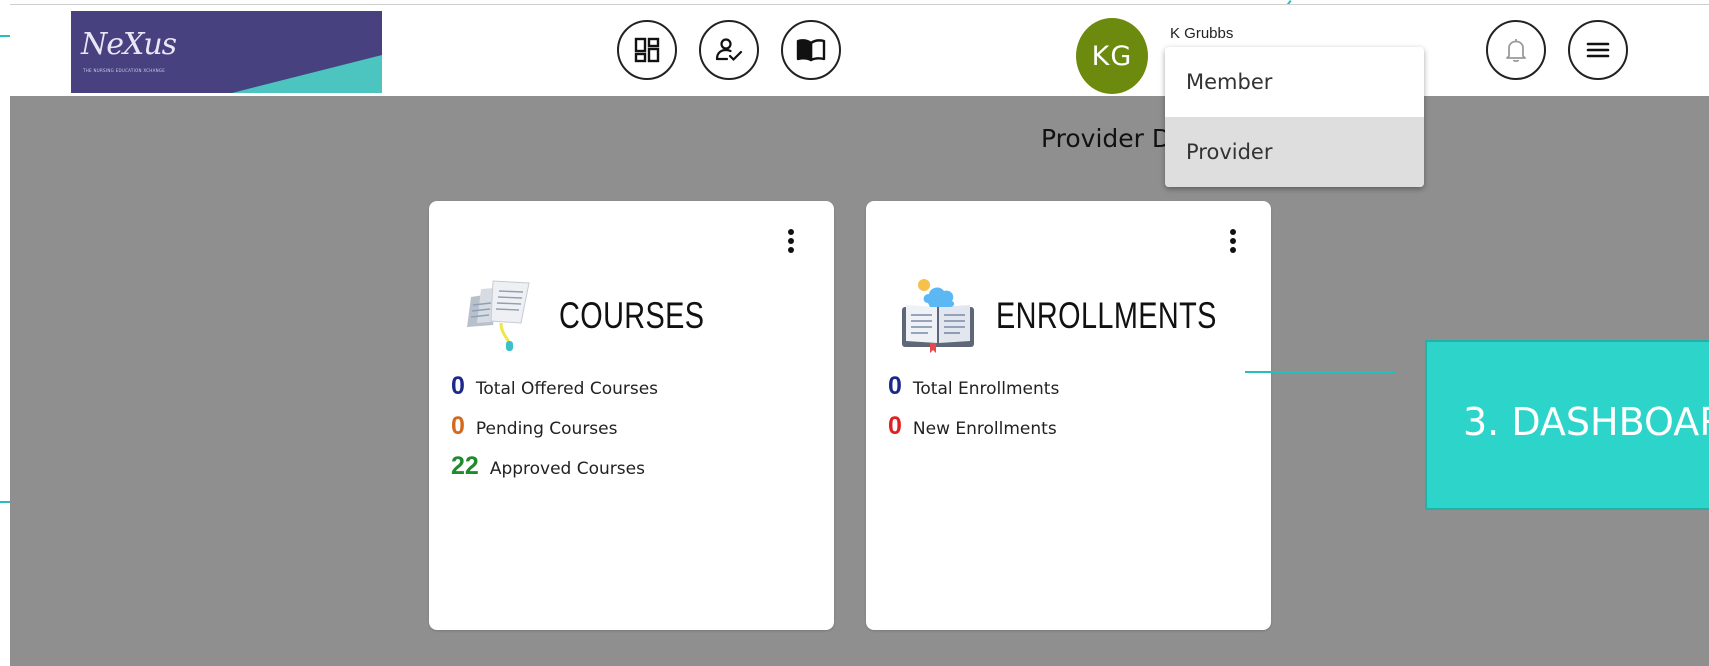 This screenshot has width=1709, height=666. I want to click on stat-total-enrollments: 0 Total Enrollments, so click(973, 386).